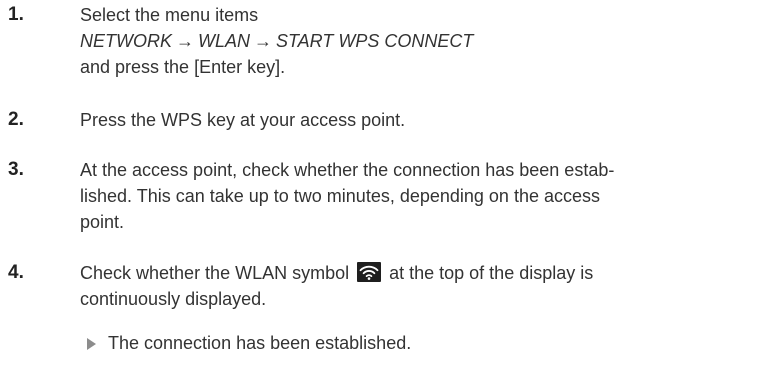  What do you see at coordinates (91, 344) in the screenshot?
I see `triangle-right-icon` at bounding box center [91, 344].